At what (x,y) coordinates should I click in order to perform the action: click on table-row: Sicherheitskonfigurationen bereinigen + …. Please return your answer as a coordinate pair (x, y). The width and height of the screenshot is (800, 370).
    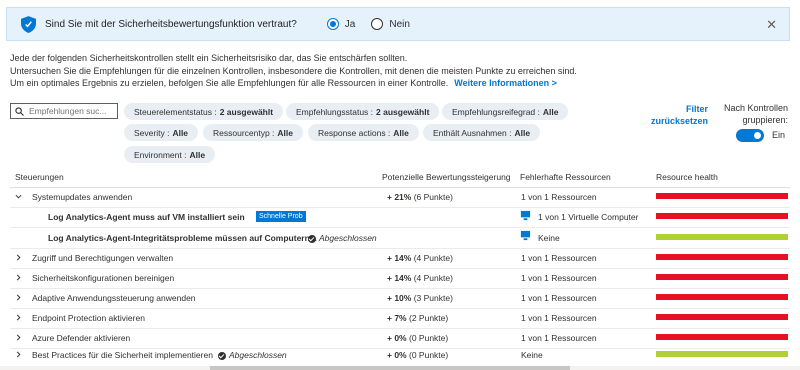
    Looking at the image, I should click on (400, 278).